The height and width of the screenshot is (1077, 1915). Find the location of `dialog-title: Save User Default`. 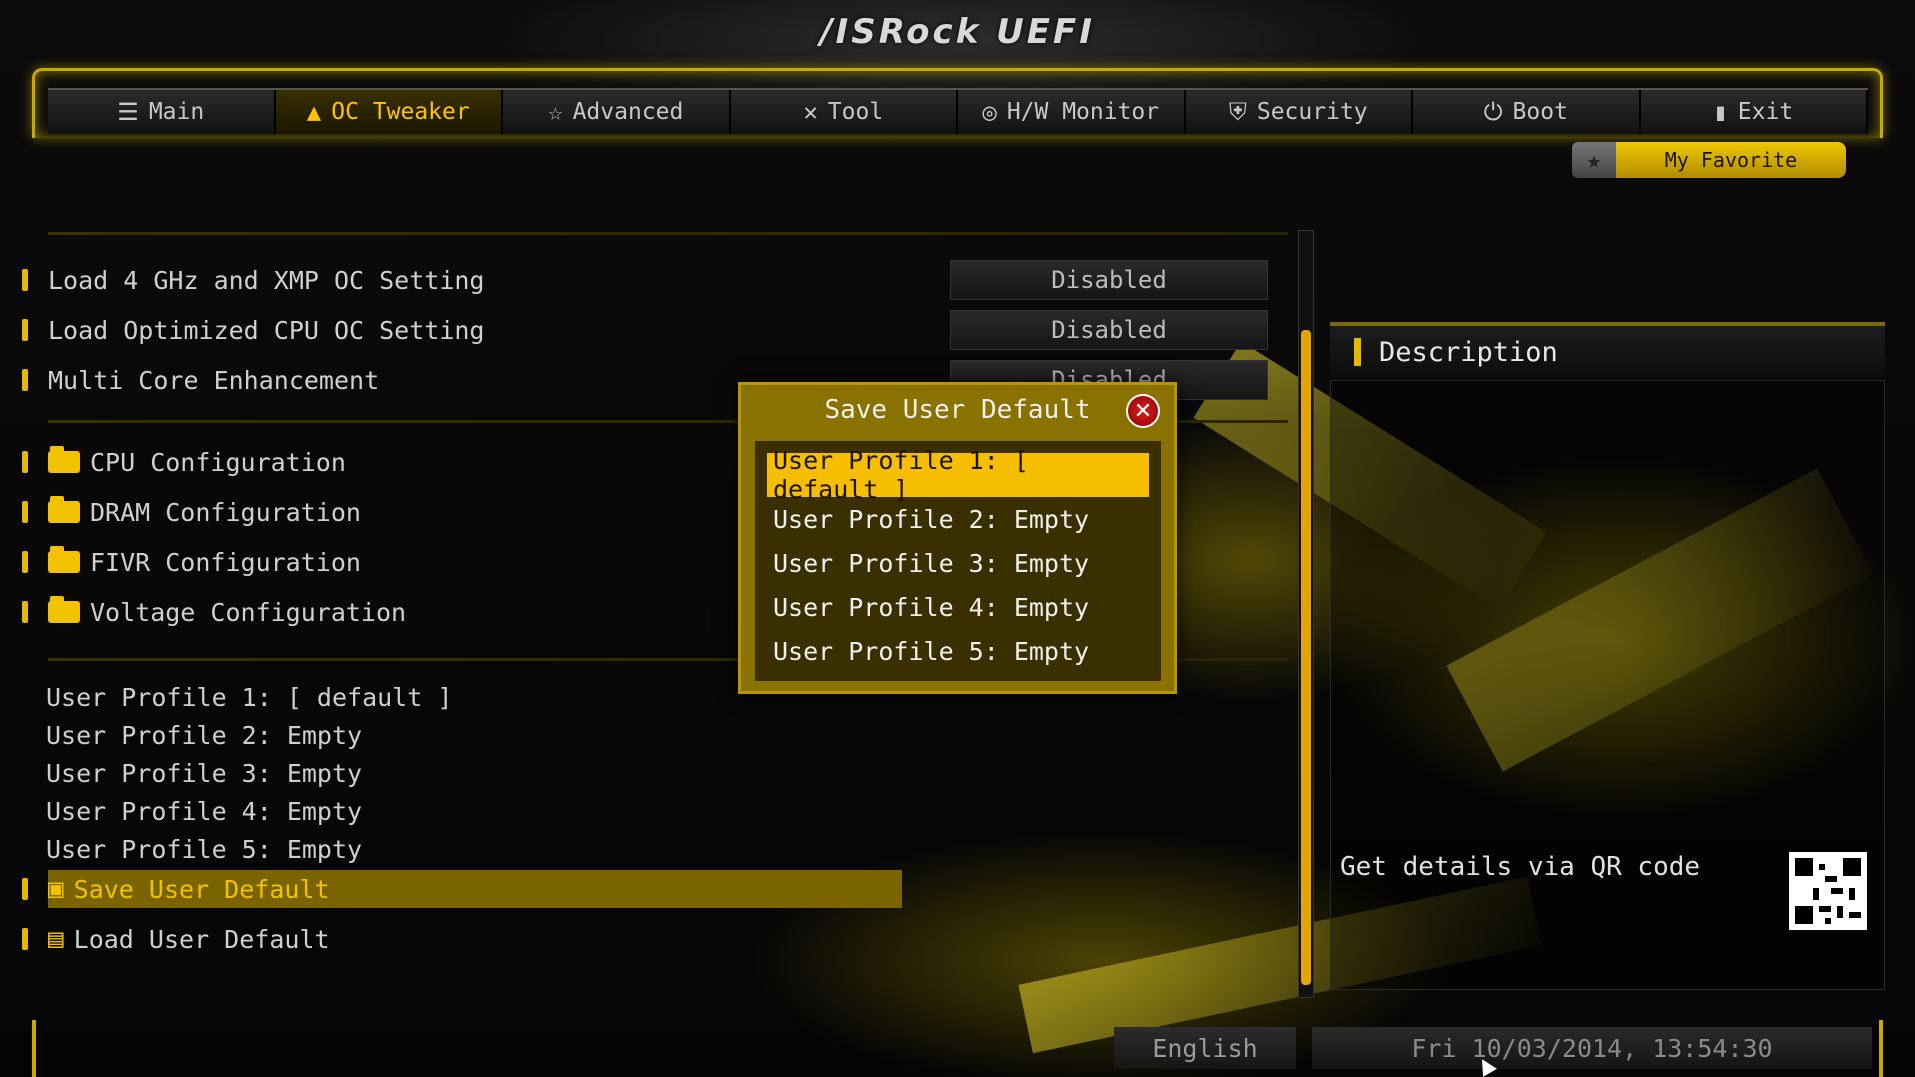

dialog-title: Save User Default is located at coordinates (957, 410).